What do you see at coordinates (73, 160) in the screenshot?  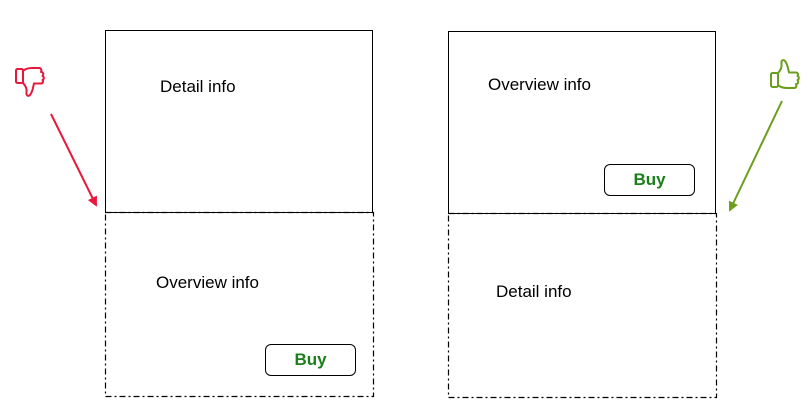 I see `bad-arrow` at bounding box center [73, 160].